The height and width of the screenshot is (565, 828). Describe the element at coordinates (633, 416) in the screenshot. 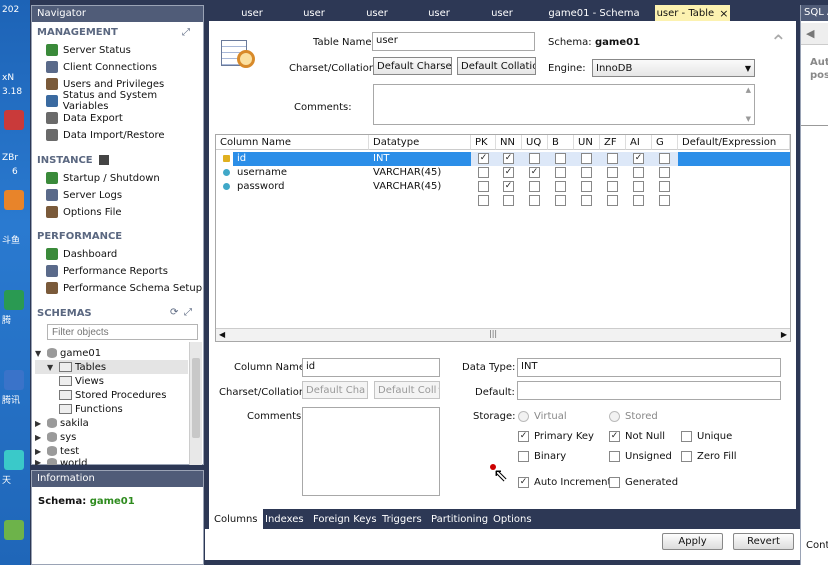

I see `storage-stored-radio: Stored` at that location.